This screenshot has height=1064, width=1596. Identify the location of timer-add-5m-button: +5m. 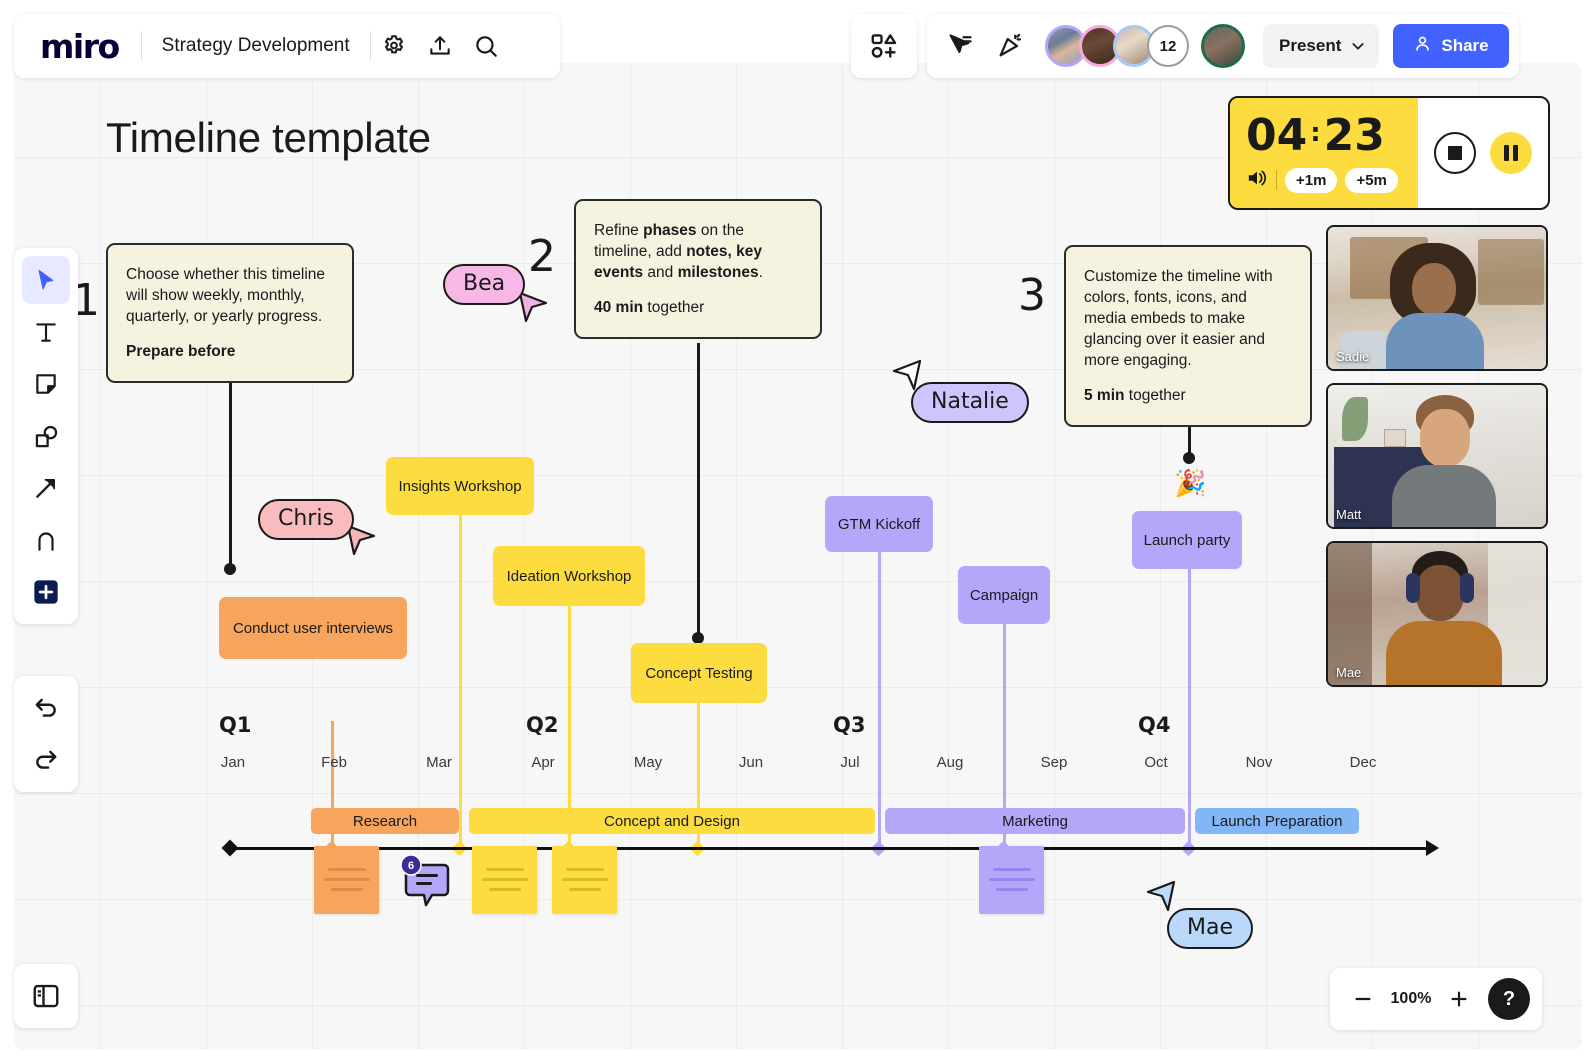
(1371, 180).